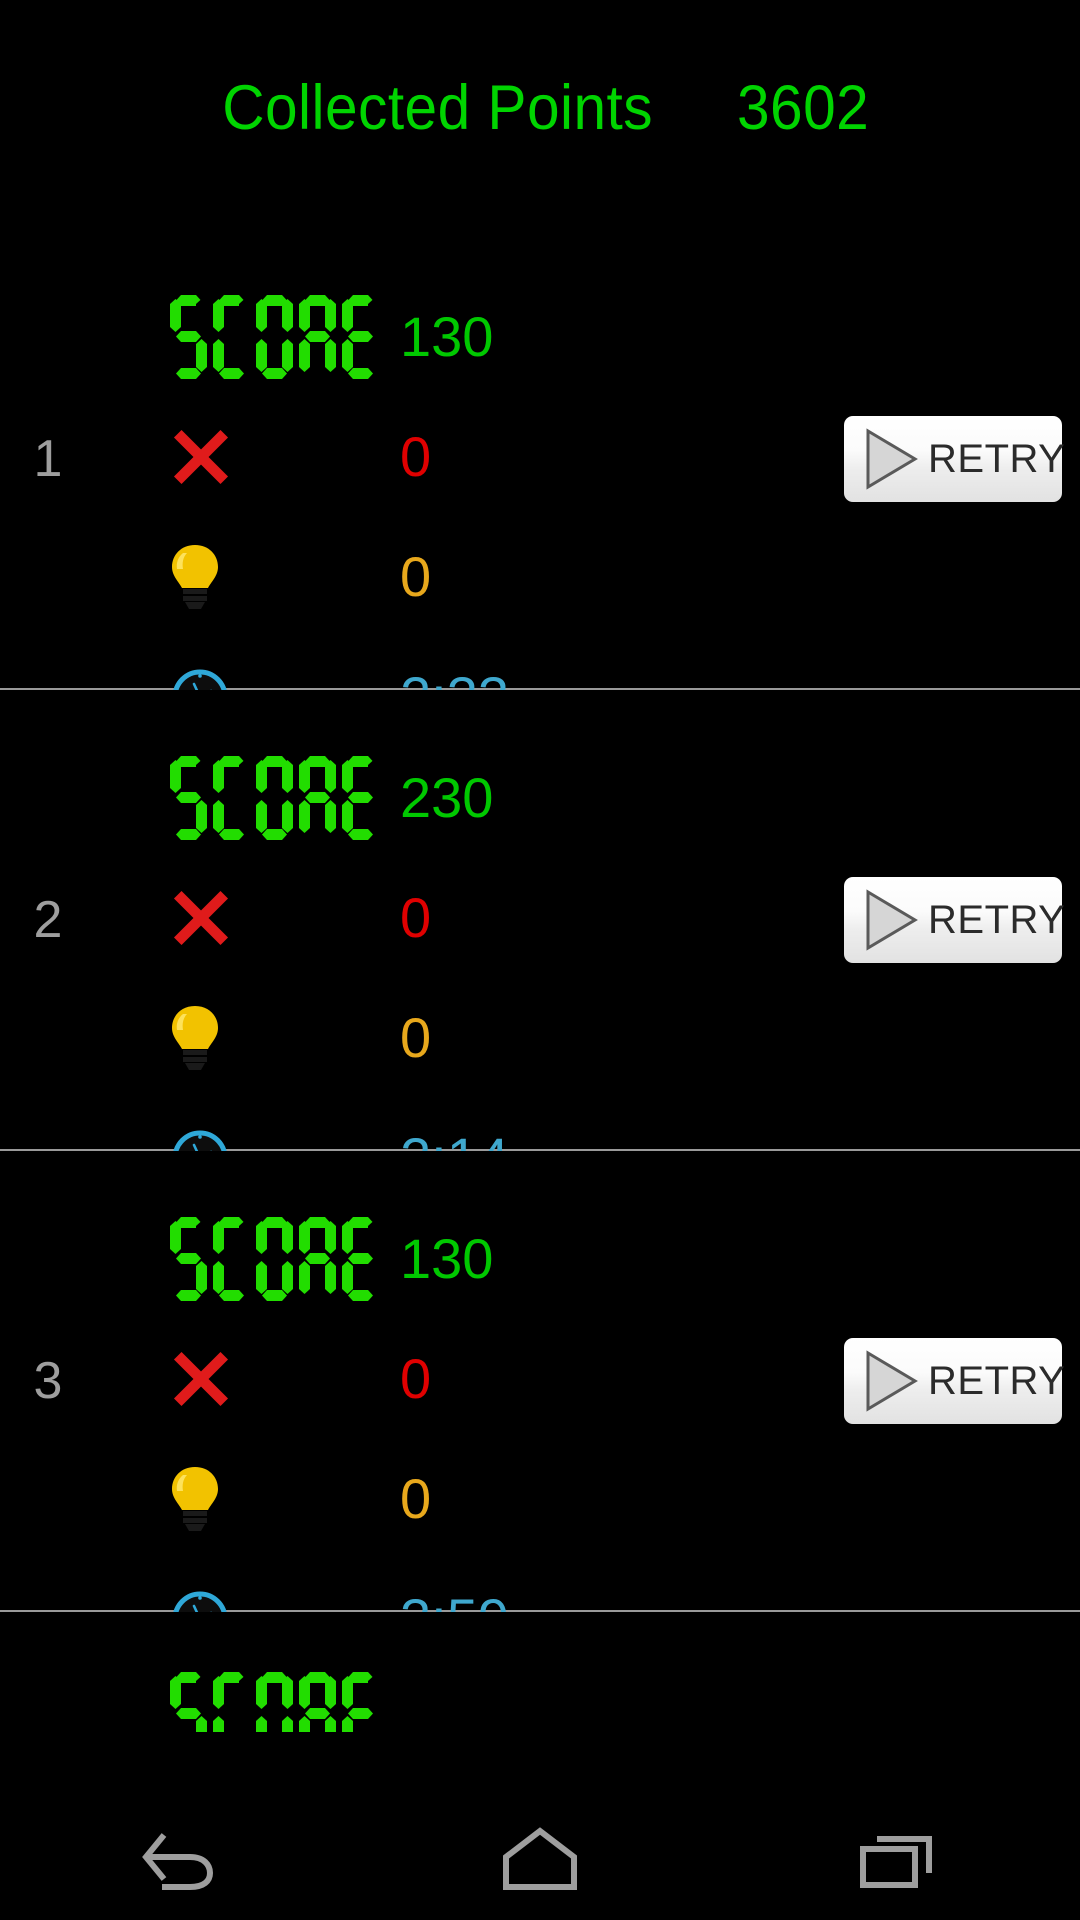 The height and width of the screenshot is (1920, 1080). What do you see at coordinates (48, 458) in the screenshot?
I see `row-index: 1` at bounding box center [48, 458].